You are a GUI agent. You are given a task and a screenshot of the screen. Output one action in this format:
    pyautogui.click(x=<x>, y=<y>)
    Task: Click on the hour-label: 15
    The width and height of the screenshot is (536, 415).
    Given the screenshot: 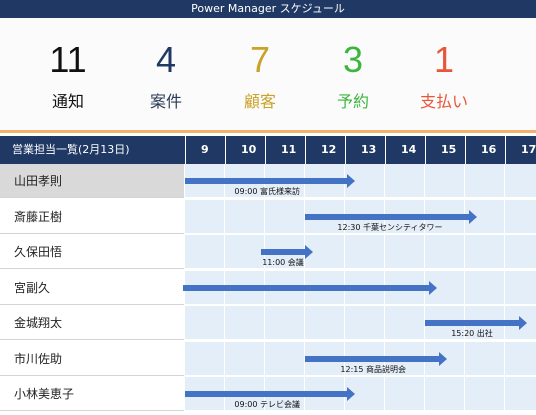 What is the action you would take?
    pyautogui.click(x=449, y=149)
    